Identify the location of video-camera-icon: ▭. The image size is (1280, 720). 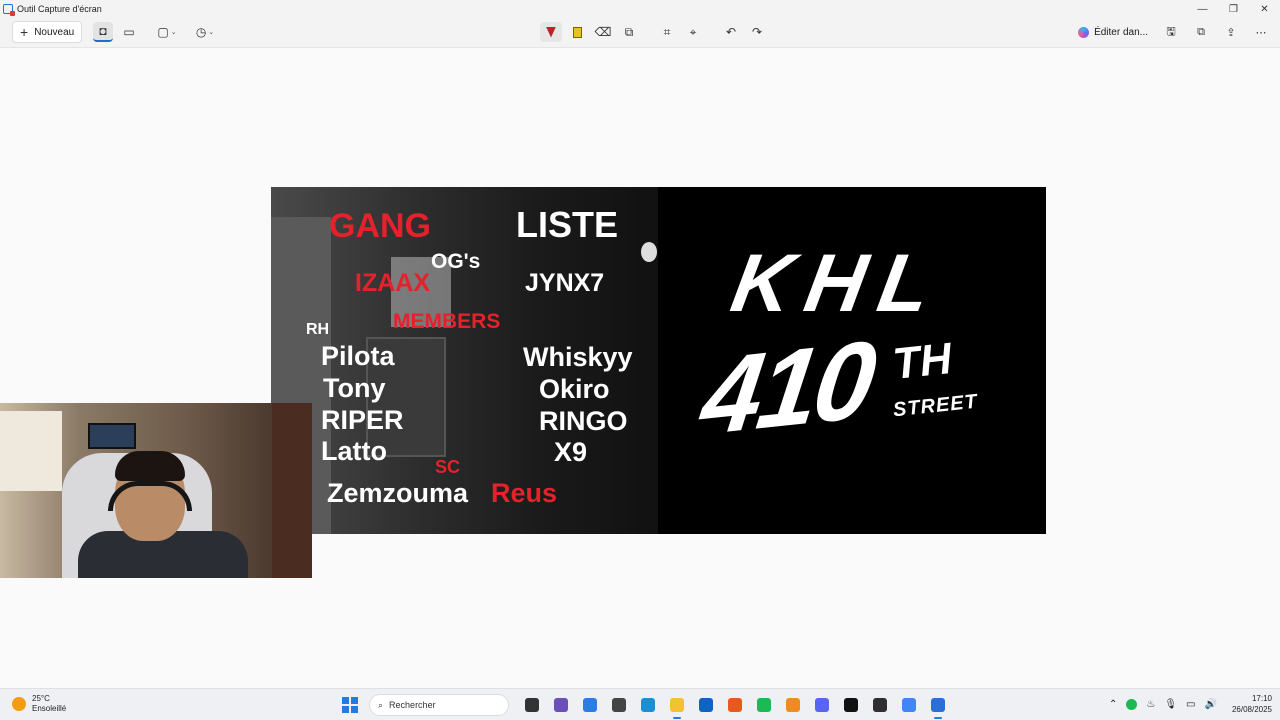
(129, 32).